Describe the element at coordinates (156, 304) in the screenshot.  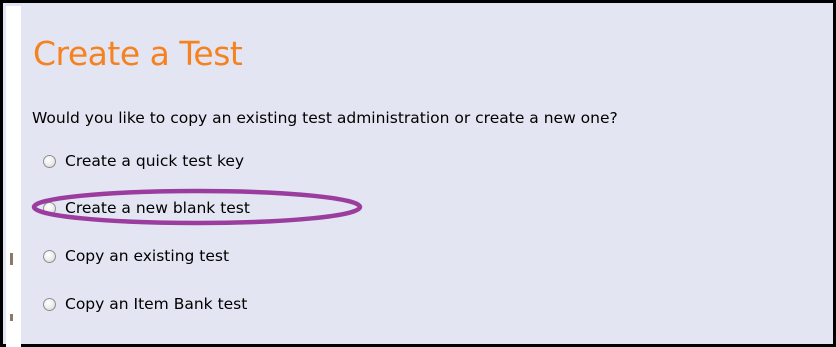
I see `option-label: Copy an Item Bank test` at that location.